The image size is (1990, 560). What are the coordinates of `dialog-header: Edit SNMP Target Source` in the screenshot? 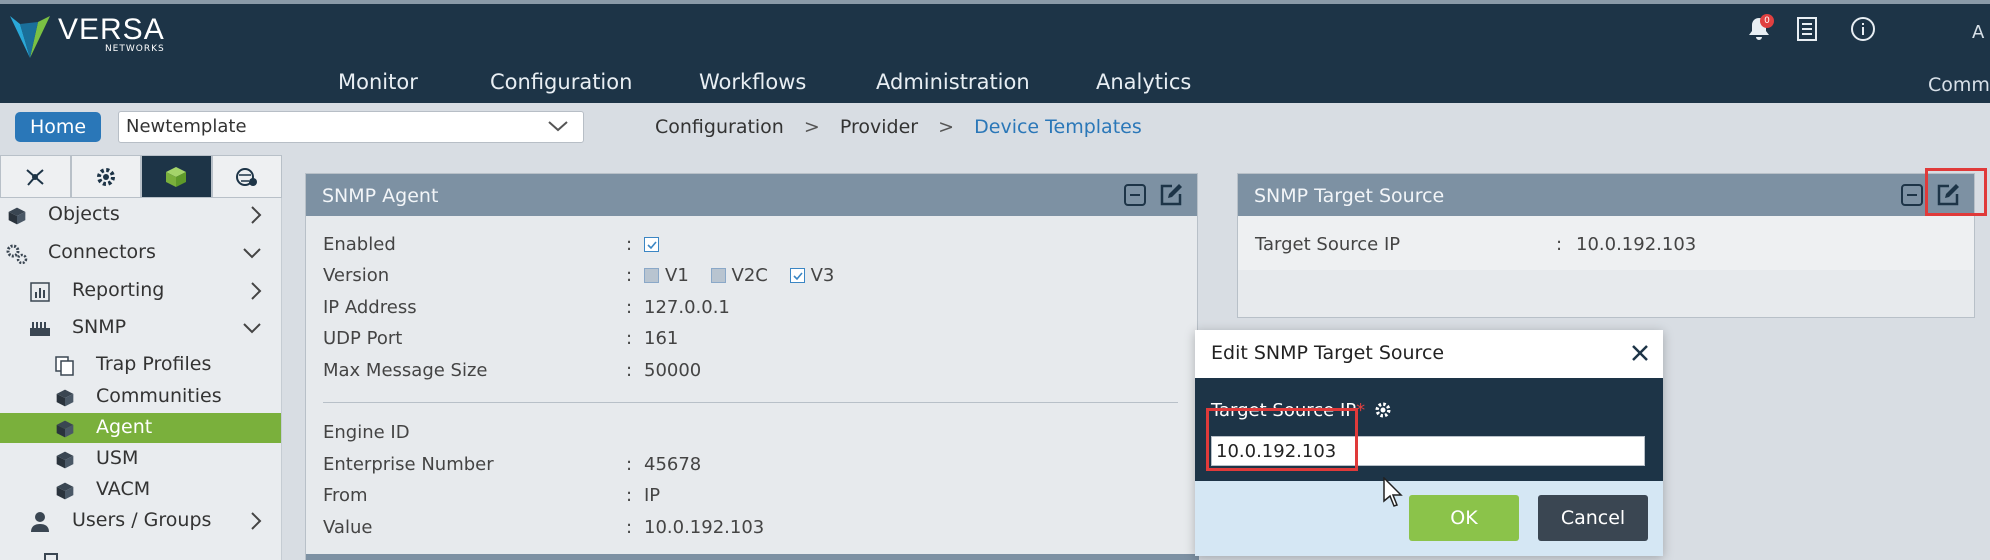 It's located at (1429, 354).